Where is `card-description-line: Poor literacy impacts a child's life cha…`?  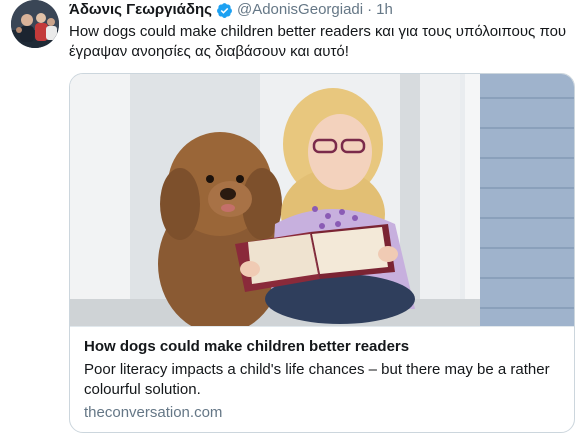
card-description-line: Poor literacy impacts a child's life cha… is located at coordinates (317, 369).